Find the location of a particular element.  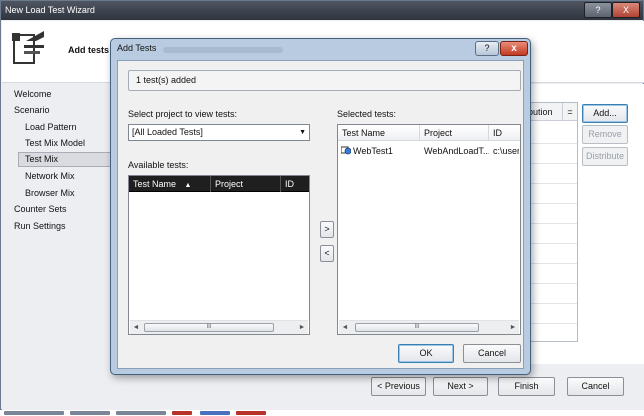

select-project-label: Select project to view tests: is located at coordinates (183, 114).